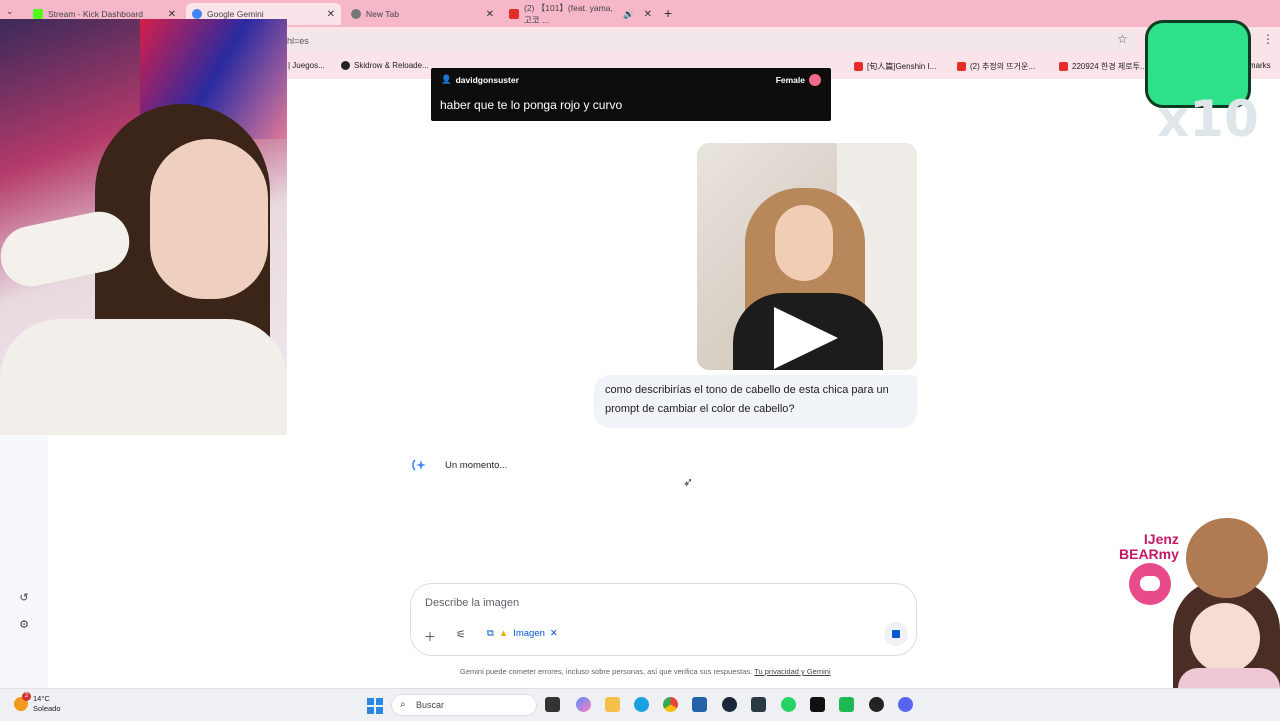  I want to click on skull-icon, so click(345, 65).